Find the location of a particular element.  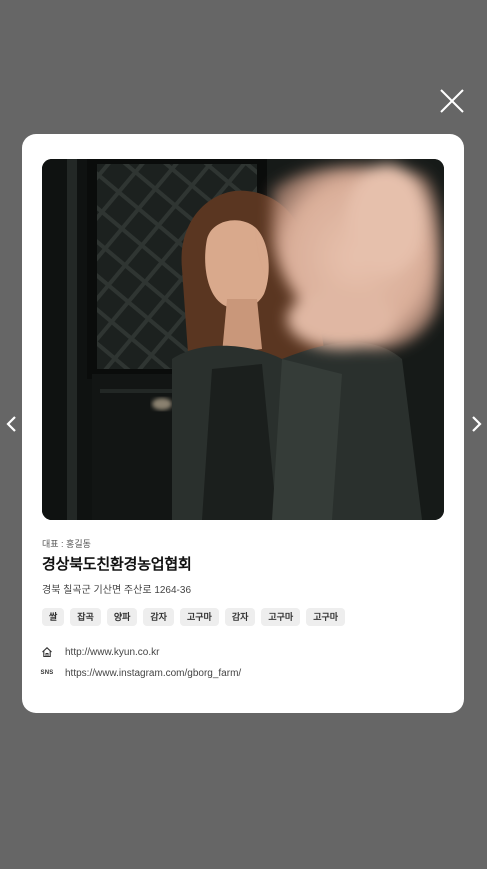

product-tags: 쌀 잡곡 양파 감자 고구마 감자 고구마 고구마 is located at coordinates (194, 617).